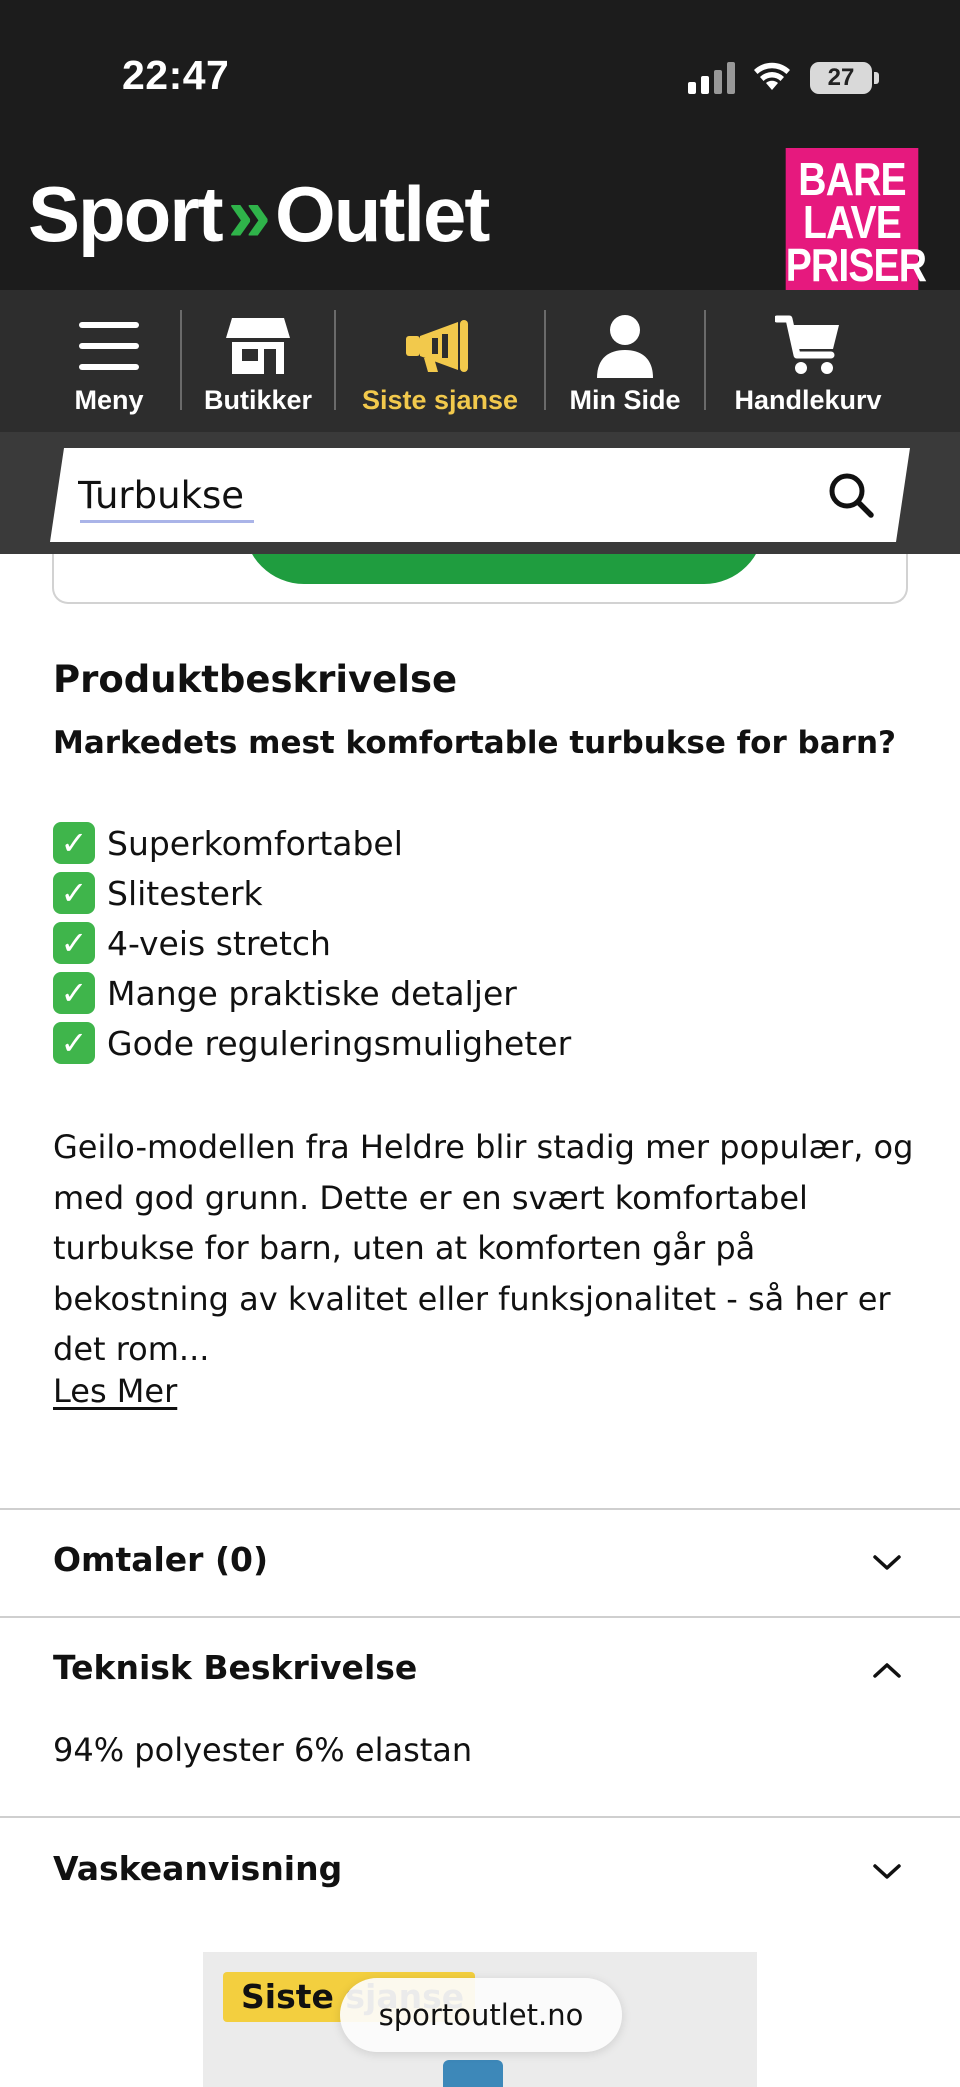 The image size is (960, 2087). I want to click on cellular-signal-icon, so click(712, 78).